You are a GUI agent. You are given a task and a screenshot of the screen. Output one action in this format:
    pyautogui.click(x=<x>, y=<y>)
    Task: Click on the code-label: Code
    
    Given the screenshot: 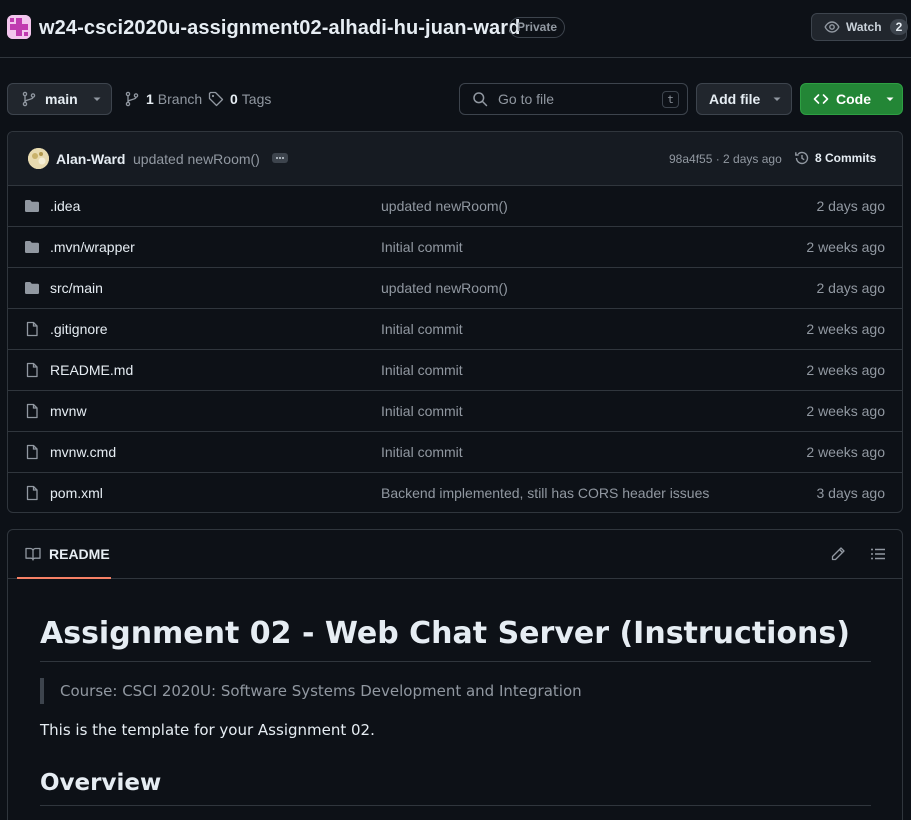 What is the action you would take?
    pyautogui.click(x=853, y=99)
    